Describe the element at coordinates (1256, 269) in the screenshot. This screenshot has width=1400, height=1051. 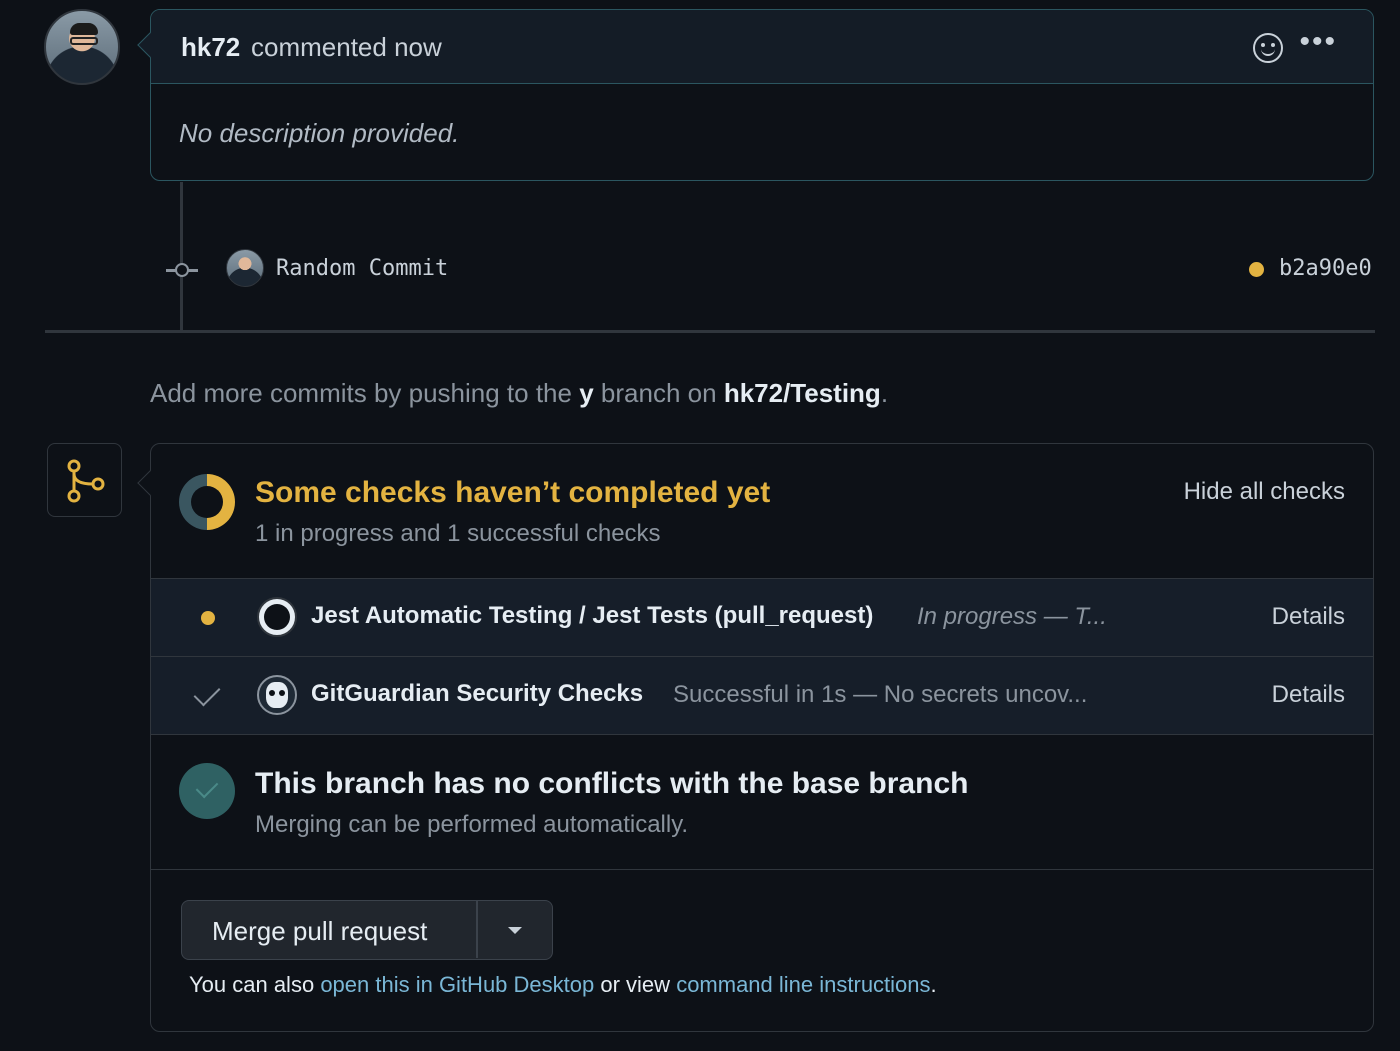
I see `commit-status-dot-icon` at that location.